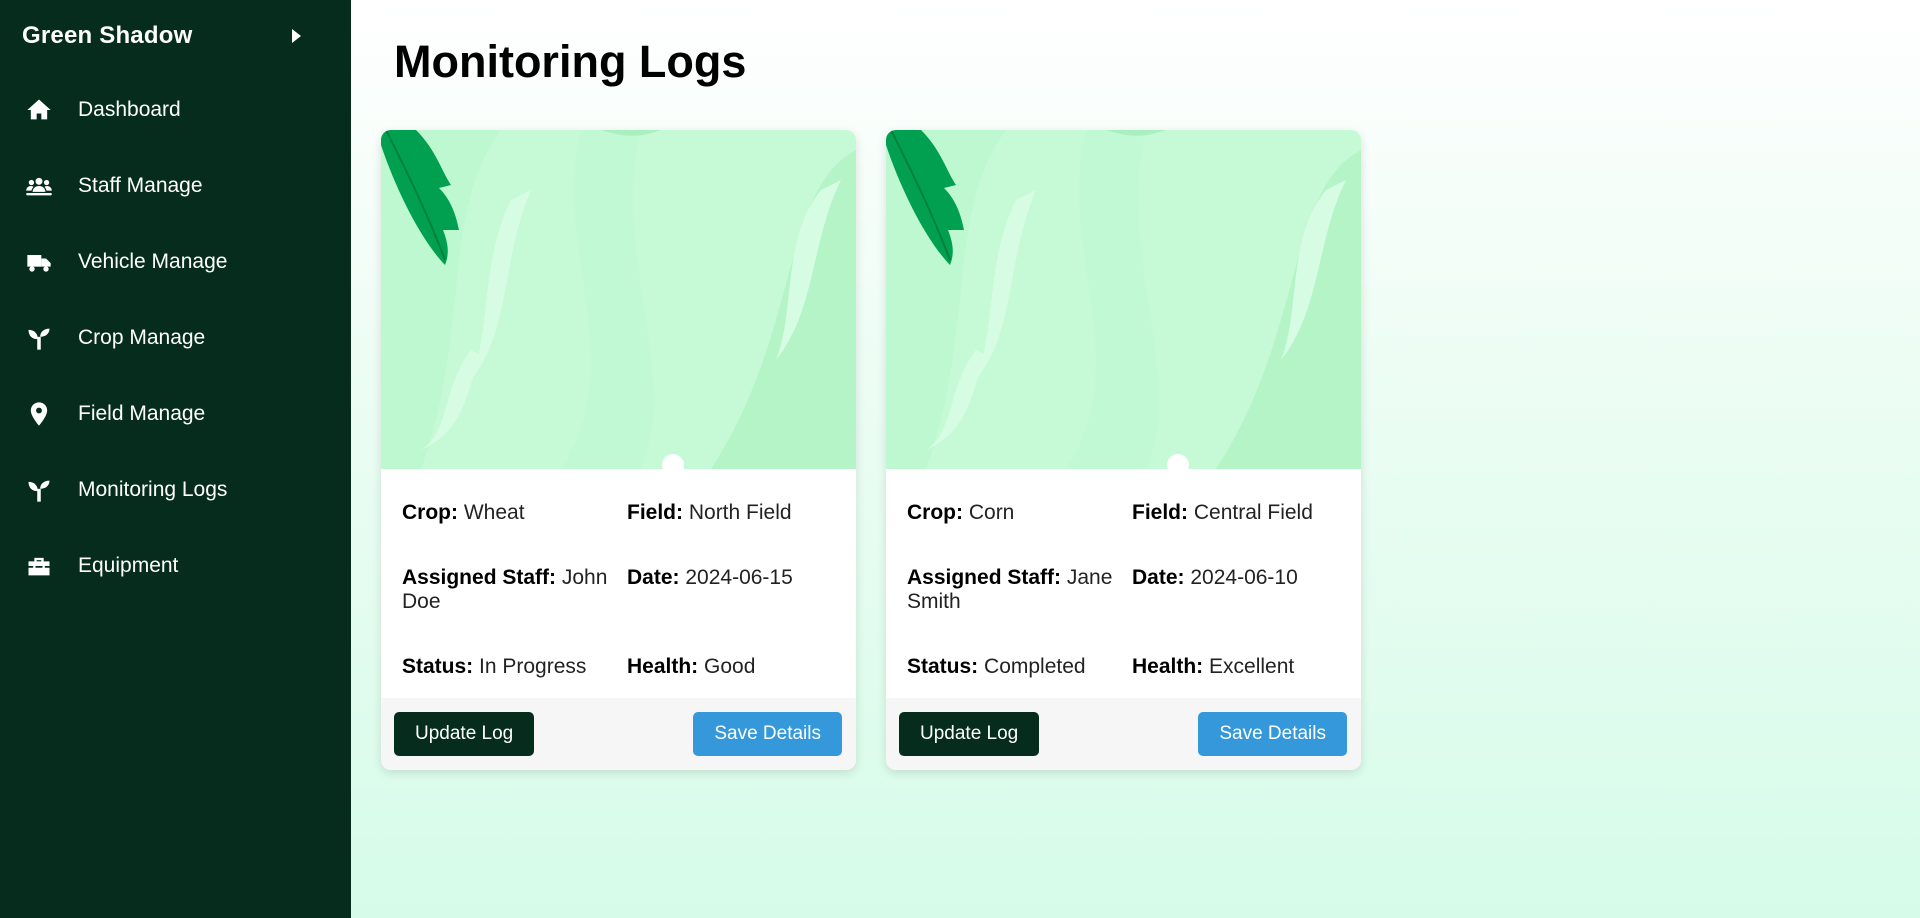  I want to click on status-detail: Status: Completed, so click(1019, 676).